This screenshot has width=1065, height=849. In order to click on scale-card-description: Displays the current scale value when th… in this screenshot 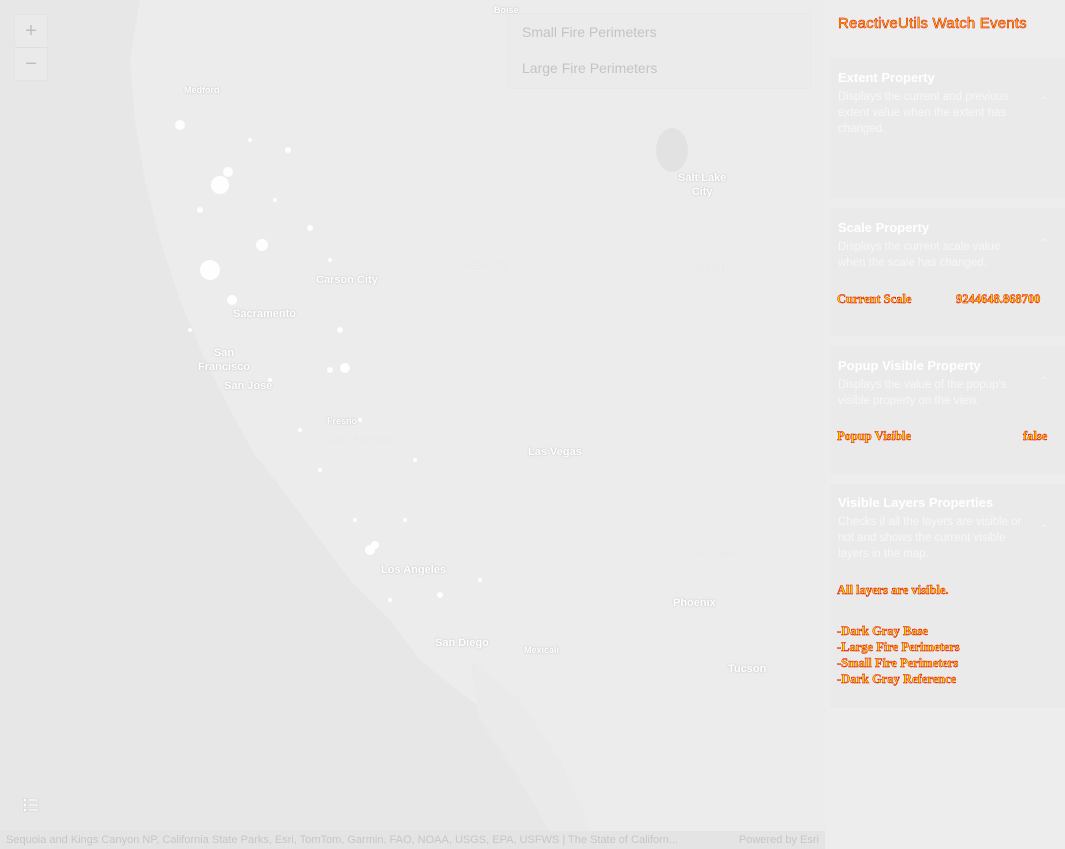, I will do `click(919, 255)`.